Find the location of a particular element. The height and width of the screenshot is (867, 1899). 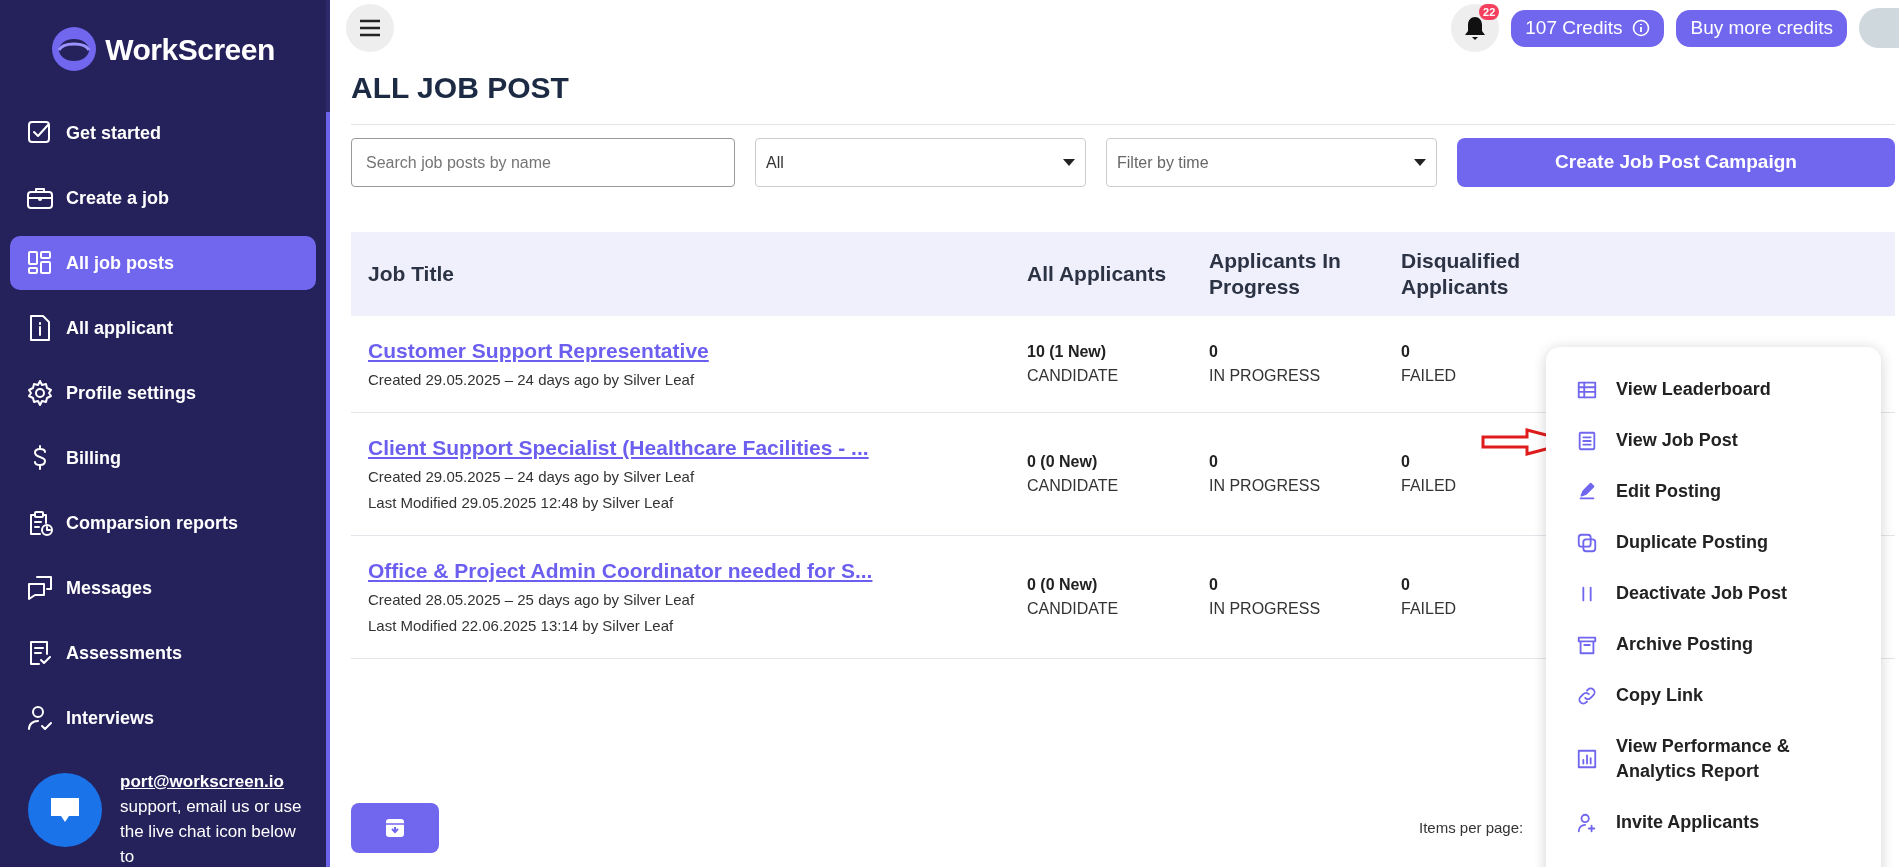

menu-icon is located at coordinates (370, 28).